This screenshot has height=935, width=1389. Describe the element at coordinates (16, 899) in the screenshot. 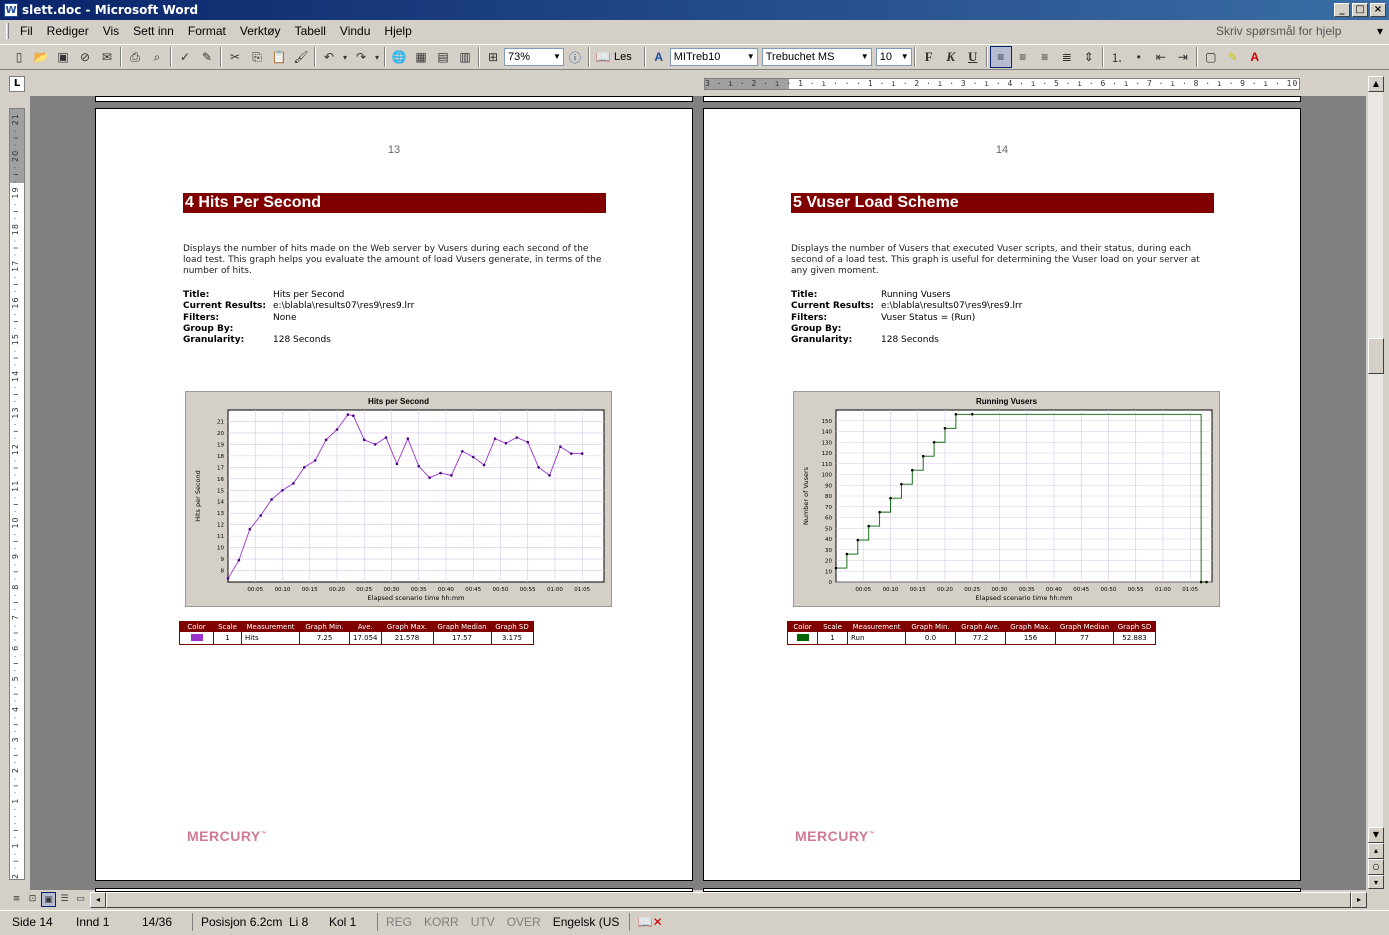

I see `normal-view-icon: ≡` at that location.